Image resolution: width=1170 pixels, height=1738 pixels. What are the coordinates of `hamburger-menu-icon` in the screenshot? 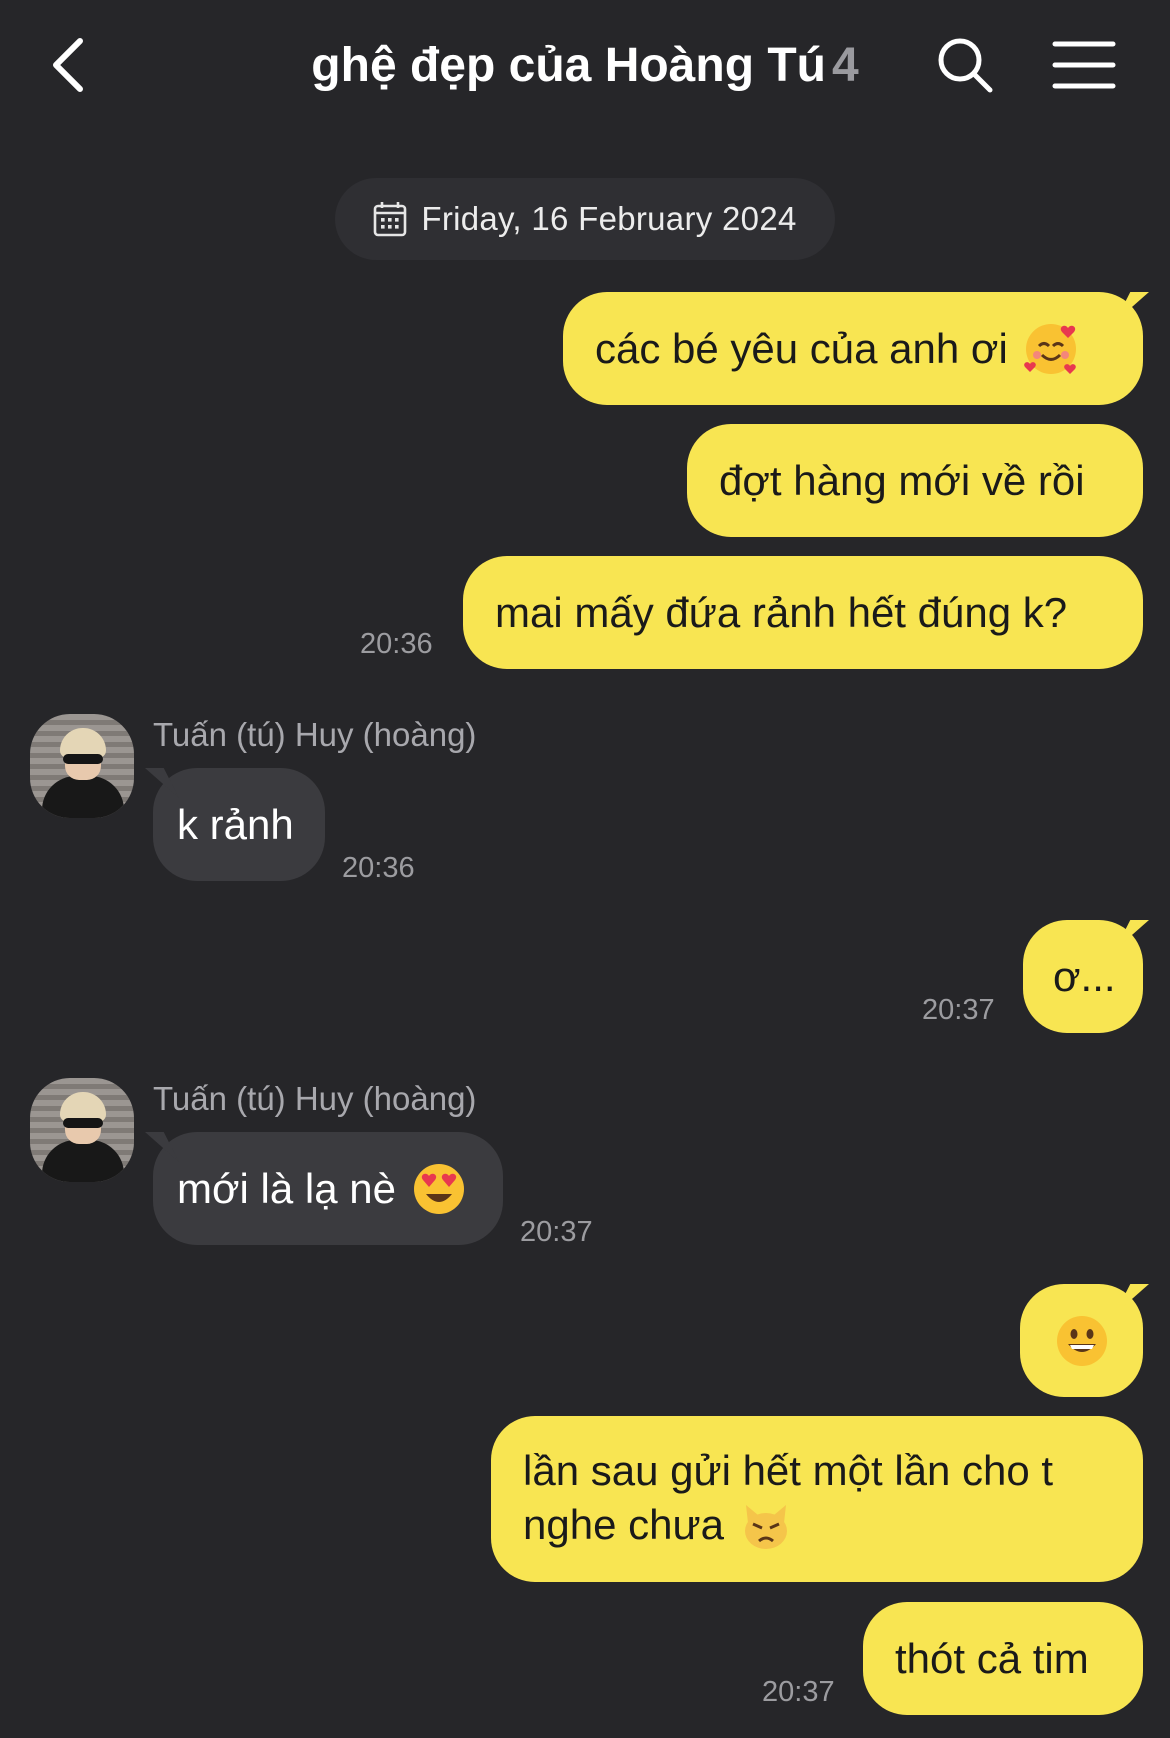 It's located at (1084, 65).